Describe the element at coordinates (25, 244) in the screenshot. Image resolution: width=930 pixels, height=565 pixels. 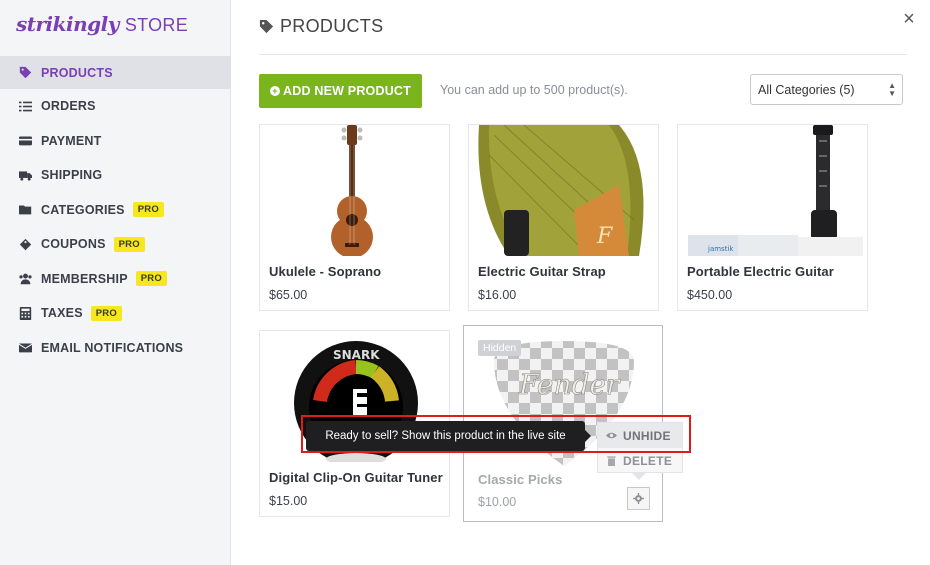
I see `ticket-icon` at that location.